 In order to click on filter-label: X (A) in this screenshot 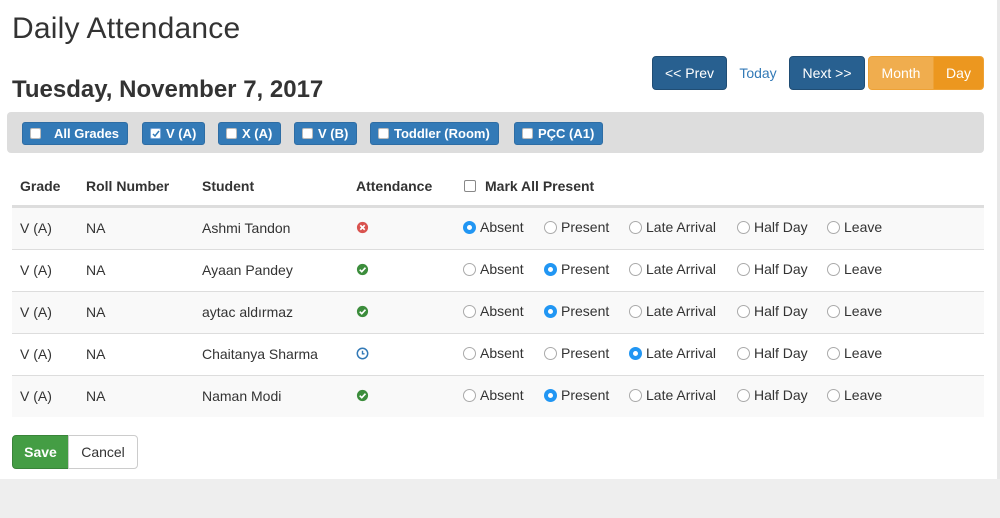, I will do `click(257, 133)`.